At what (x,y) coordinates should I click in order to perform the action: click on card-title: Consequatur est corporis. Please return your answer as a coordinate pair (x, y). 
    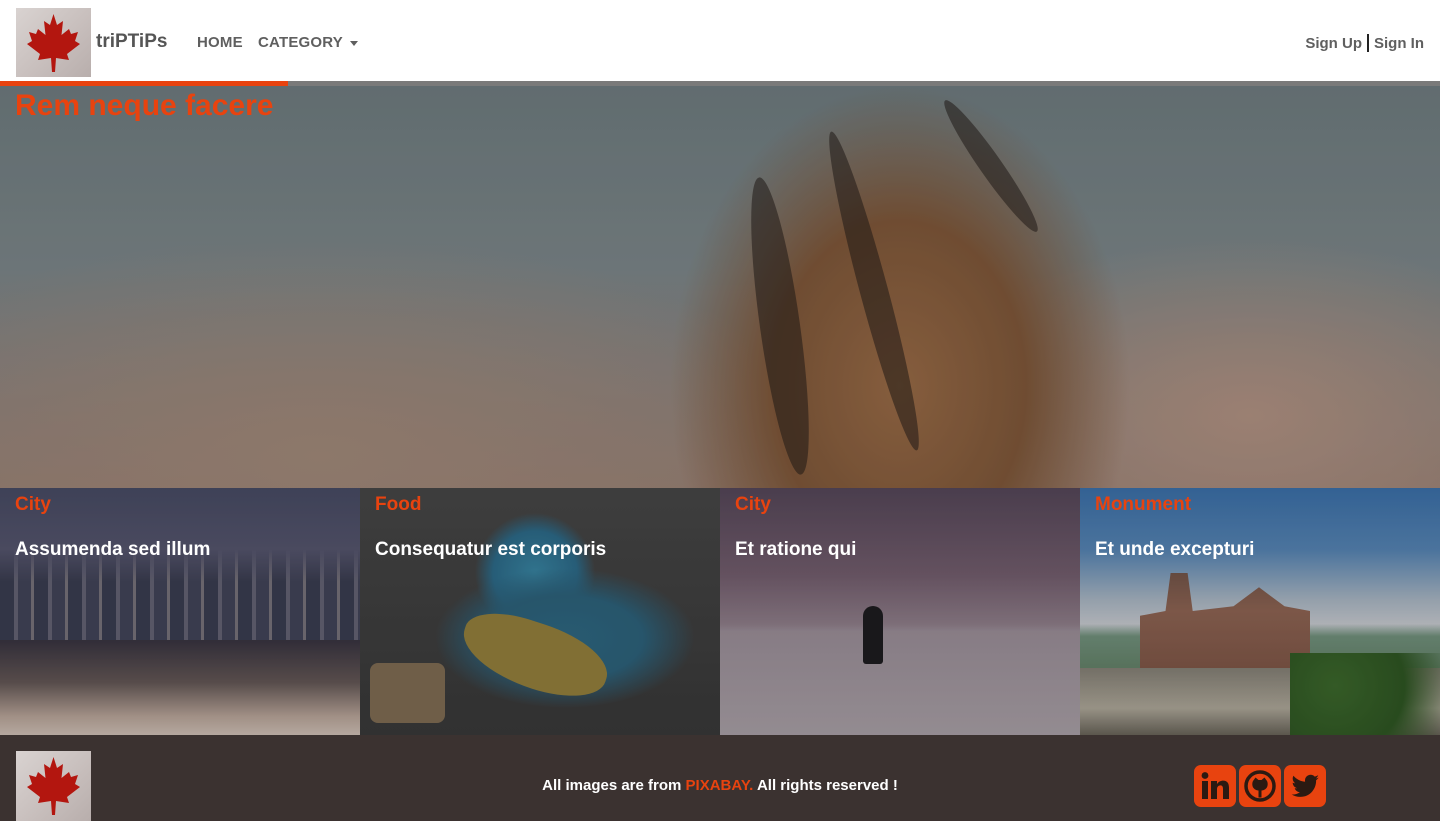
    Looking at the image, I should click on (490, 550).